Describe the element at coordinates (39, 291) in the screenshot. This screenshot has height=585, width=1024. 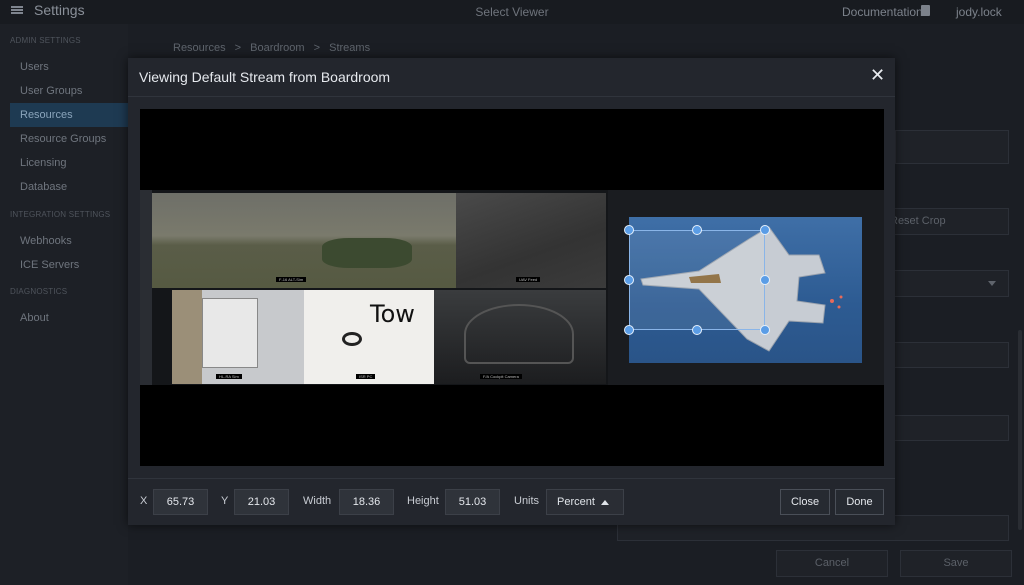
I see `section-diagnostics: DIAGNOSTICS` at that location.